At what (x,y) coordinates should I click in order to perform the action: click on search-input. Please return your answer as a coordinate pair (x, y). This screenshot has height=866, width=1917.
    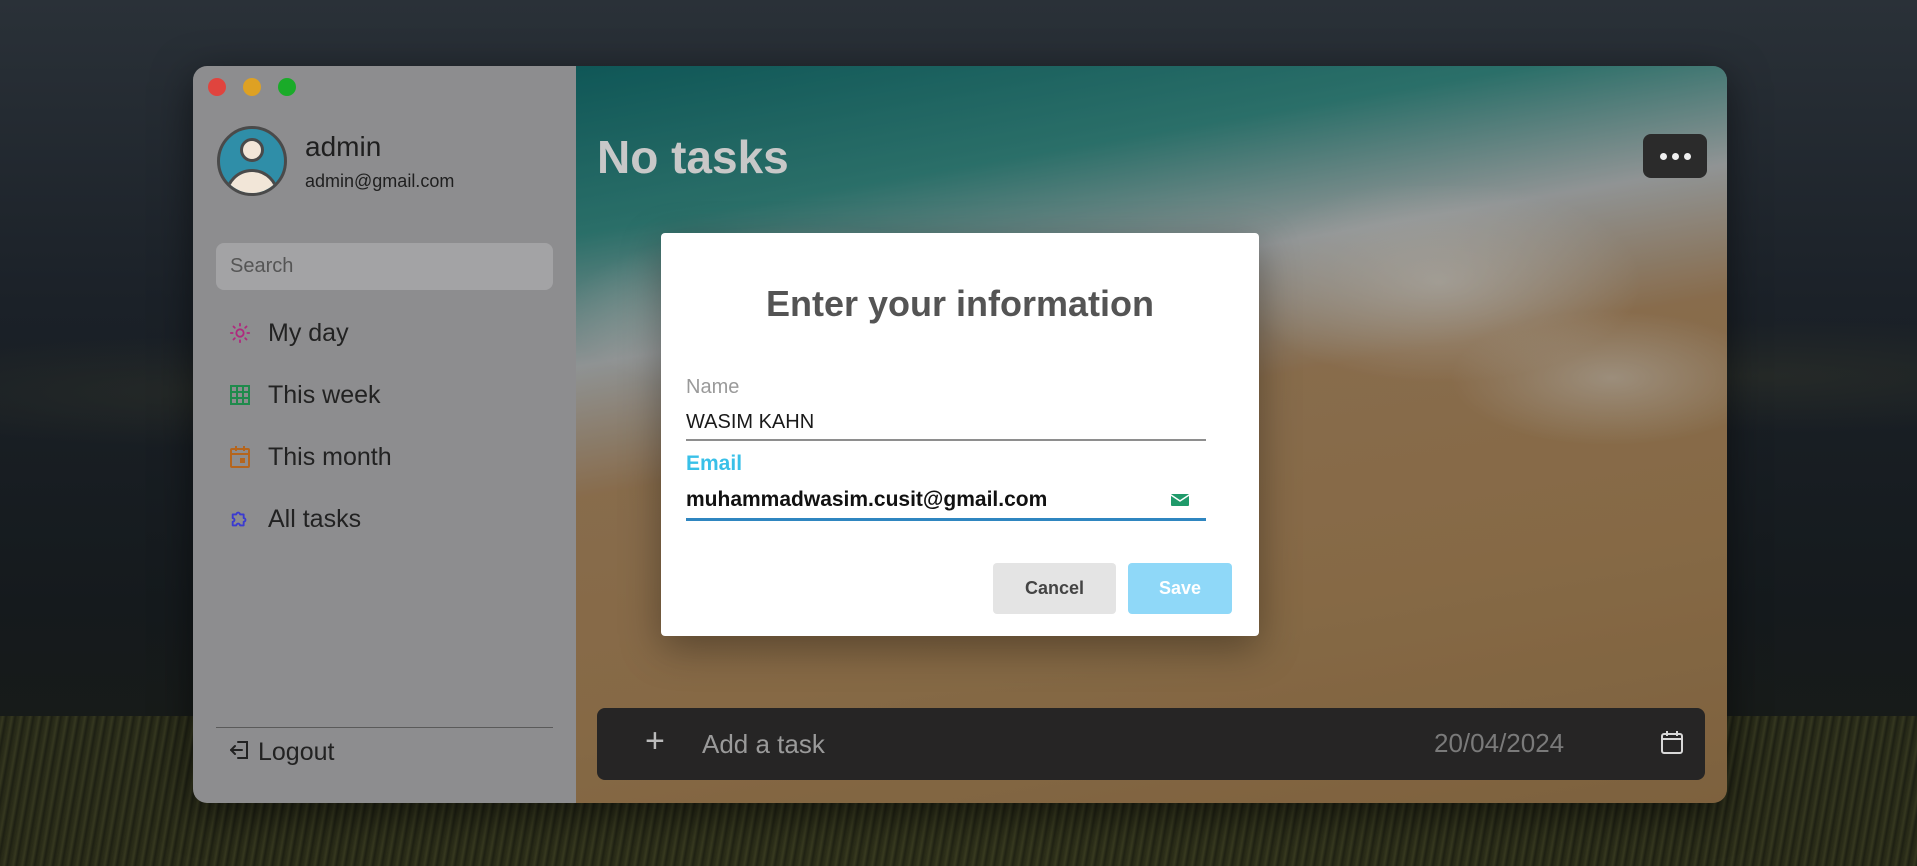
    Looking at the image, I should click on (384, 266).